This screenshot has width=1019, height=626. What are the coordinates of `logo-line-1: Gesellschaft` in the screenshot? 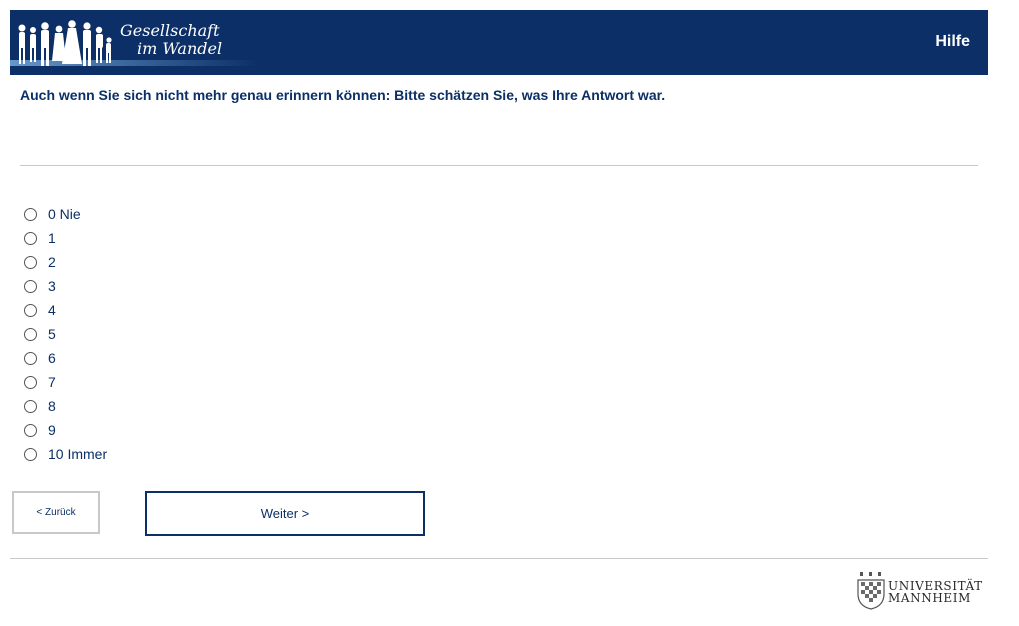 It's located at (170, 30).